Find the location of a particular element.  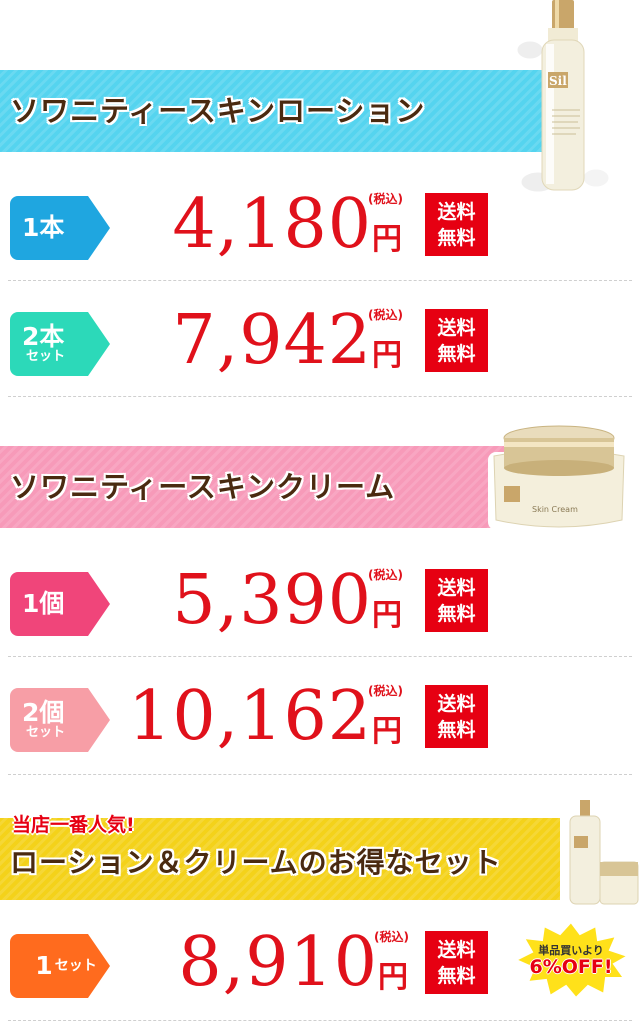

set-row-1: 1 セット 8,910 (税込) 円 送料 無料 単品買いより 6%OFF! is located at coordinates (320, 964).